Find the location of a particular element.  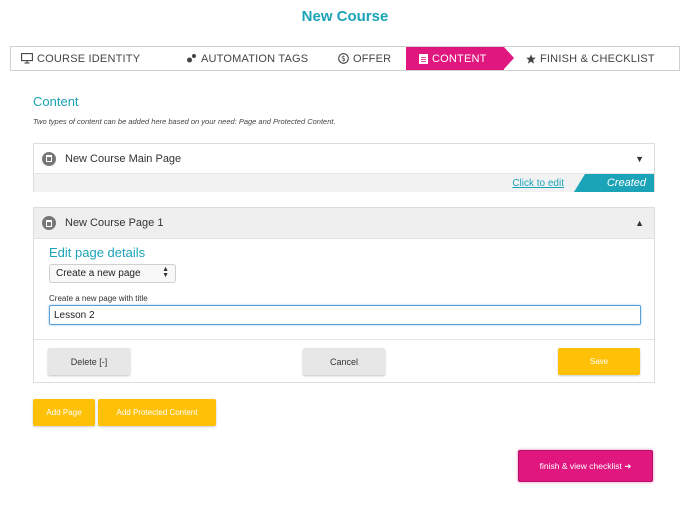

step-course-identity: COURSE IDENTITY is located at coordinates (92, 58).